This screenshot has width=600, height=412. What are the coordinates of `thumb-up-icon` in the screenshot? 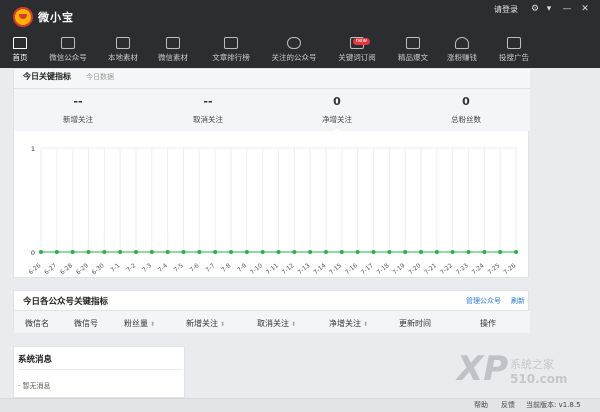 It's located at (413, 43).